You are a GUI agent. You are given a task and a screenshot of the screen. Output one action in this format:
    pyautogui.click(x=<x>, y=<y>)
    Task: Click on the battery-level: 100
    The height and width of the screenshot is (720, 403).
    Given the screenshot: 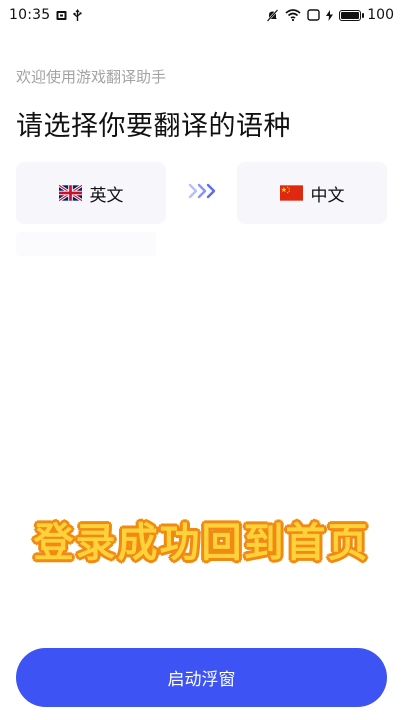 What is the action you would take?
    pyautogui.click(x=380, y=15)
    